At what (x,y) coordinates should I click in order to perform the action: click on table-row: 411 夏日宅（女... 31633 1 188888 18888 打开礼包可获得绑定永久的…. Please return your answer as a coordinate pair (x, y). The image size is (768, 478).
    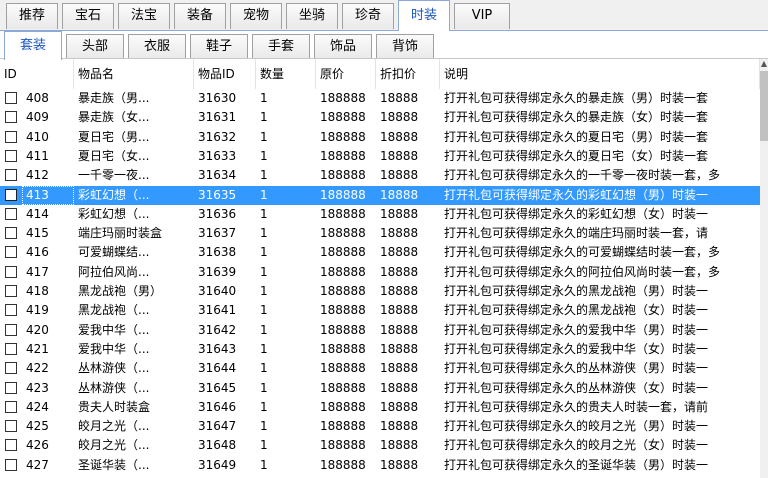
    Looking at the image, I should click on (380, 156).